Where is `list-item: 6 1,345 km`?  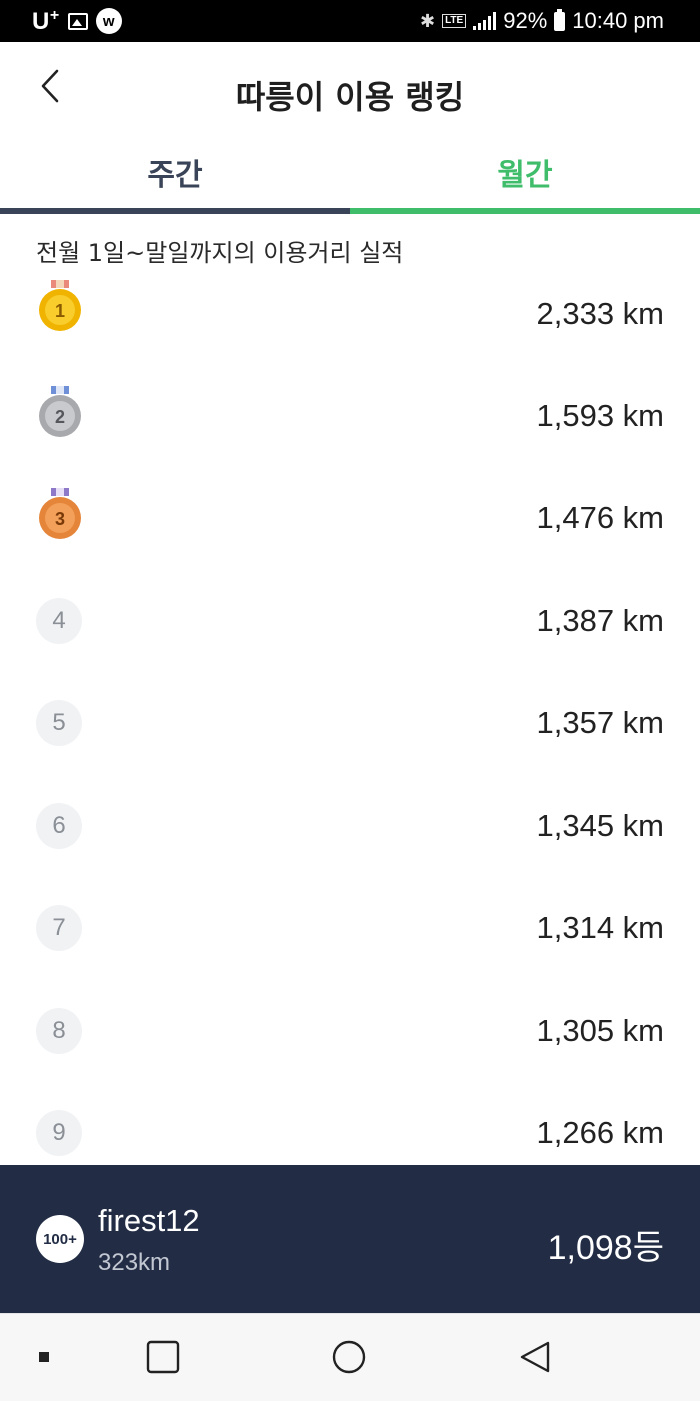 list-item: 6 1,345 km is located at coordinates (350, 821).